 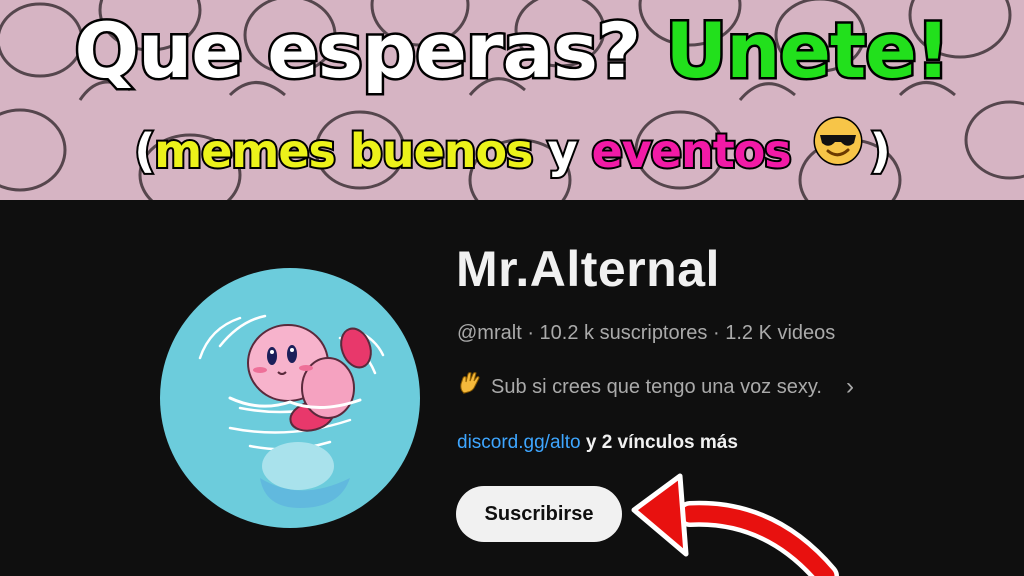 What do you see at coordinates (838, 150) in the screenshot?
I see `sunglasses-emoji-icon` at bounding box center [838, 150].